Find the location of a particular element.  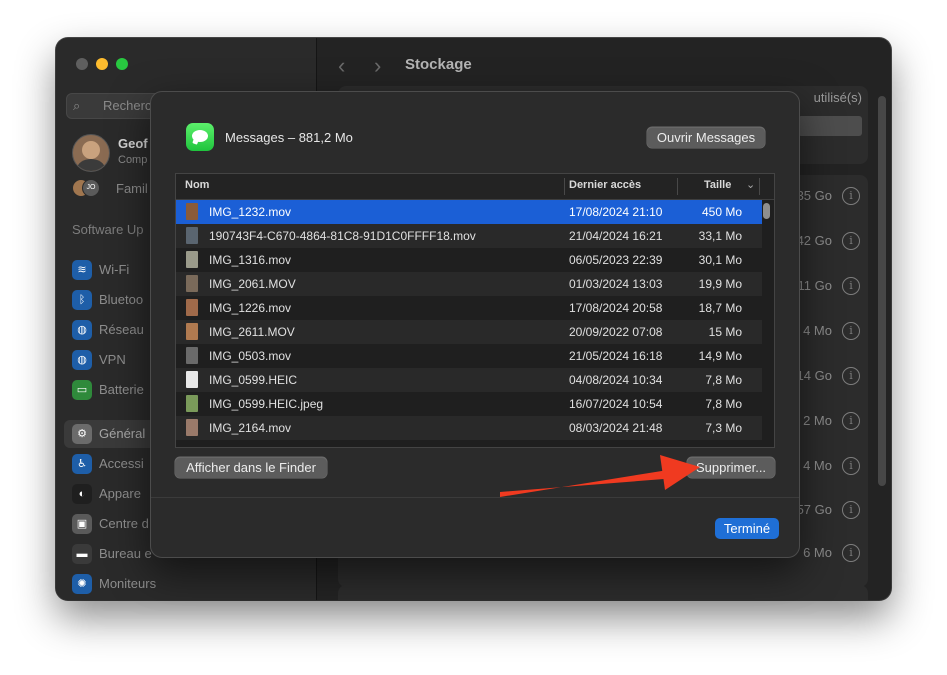

last-access-cell: 04/08/2024 10:34 is located at coordinates (616, 380).